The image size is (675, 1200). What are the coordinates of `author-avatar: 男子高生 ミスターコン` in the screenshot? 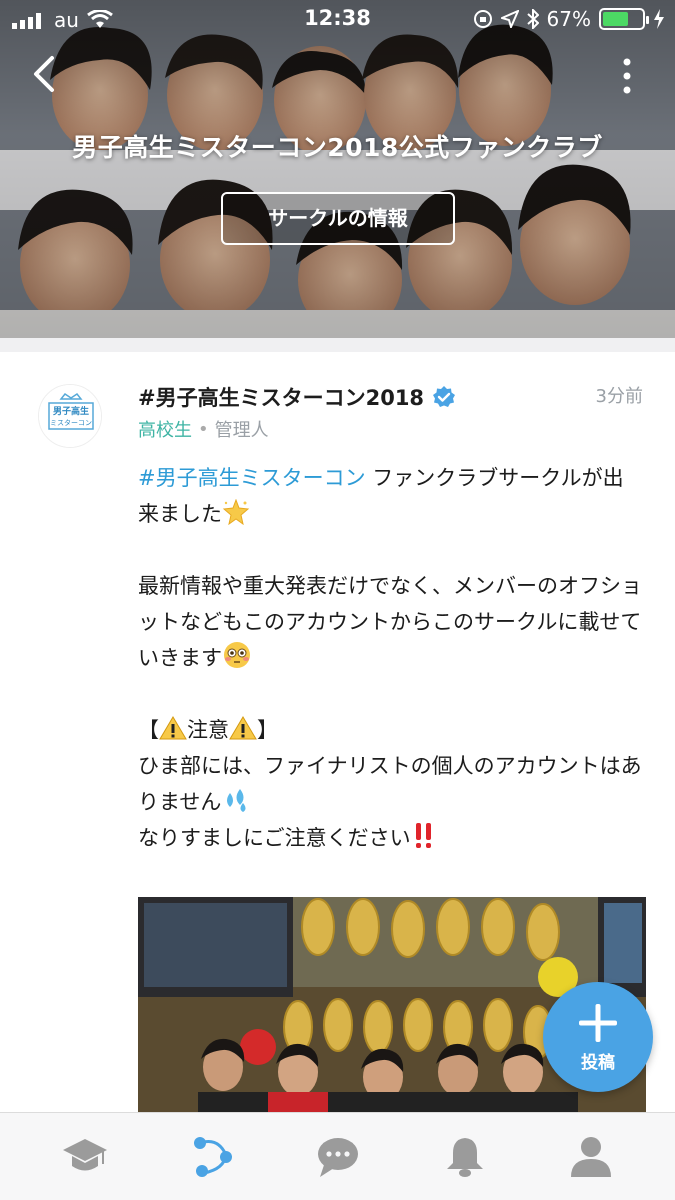 It's located at (70, 416).